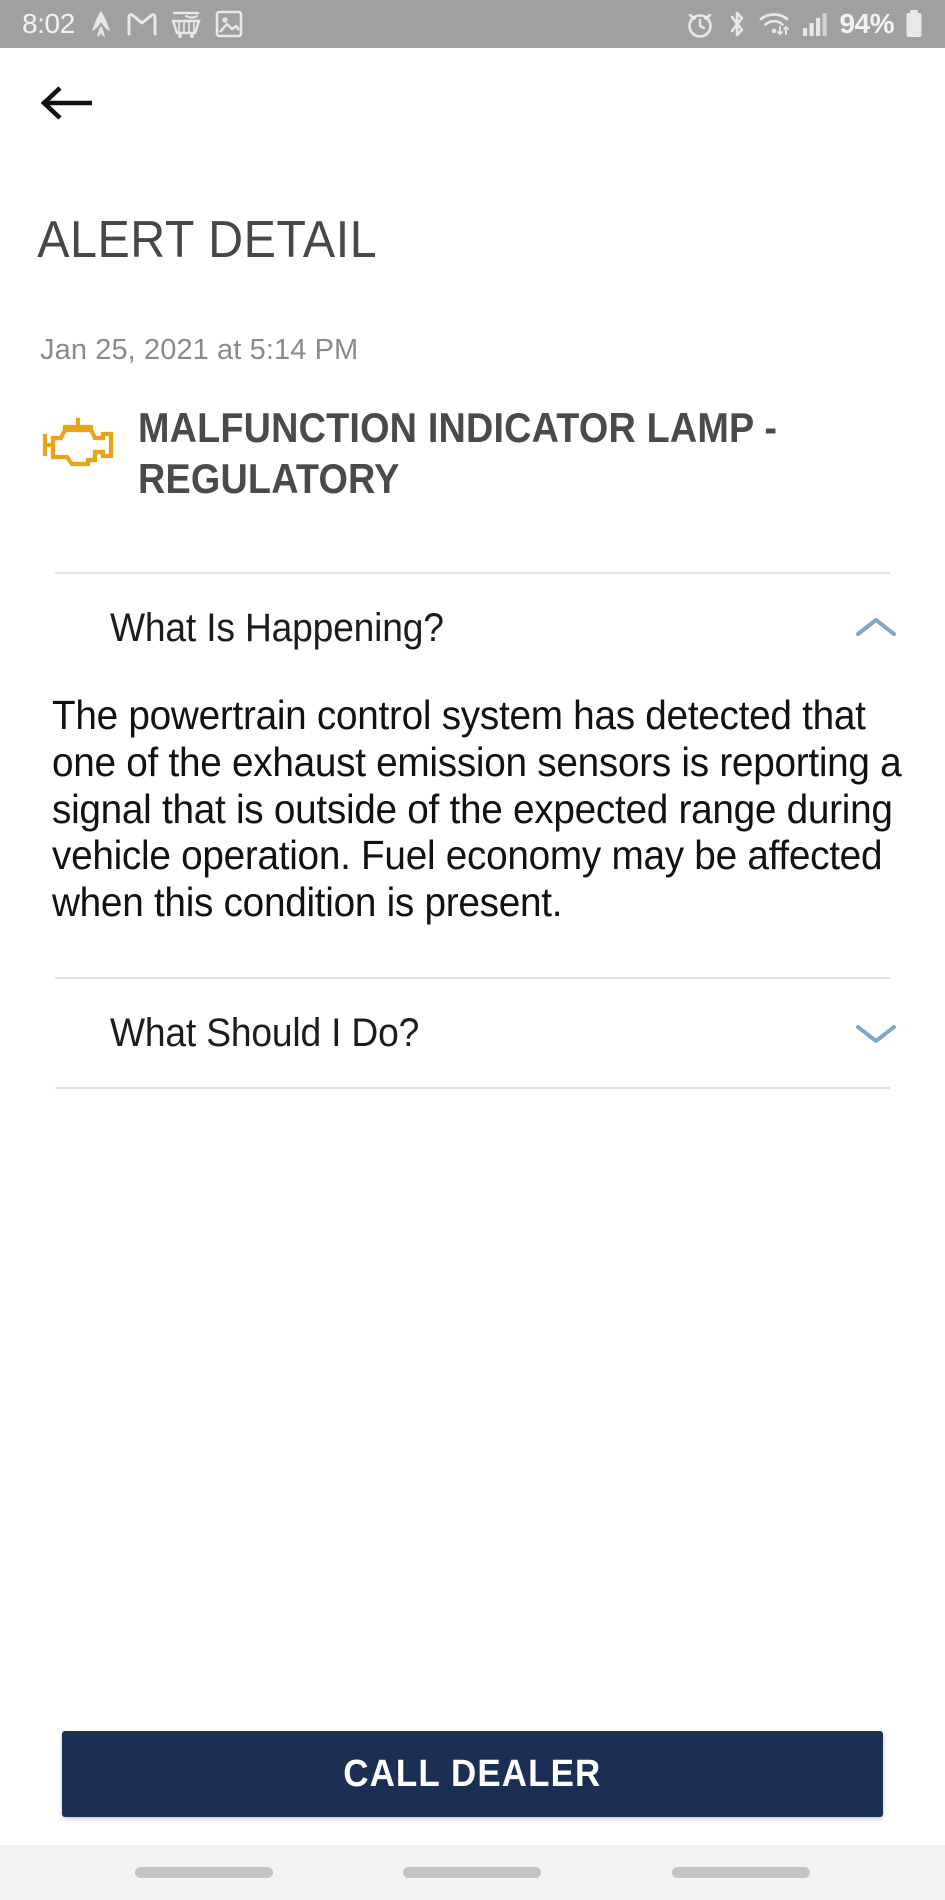 The height and width of the screenshot is (1900, 945). Describe the element at coordinates (48, 23) in the screenshot. I see `status-bar-clock: 8:02` at that location.